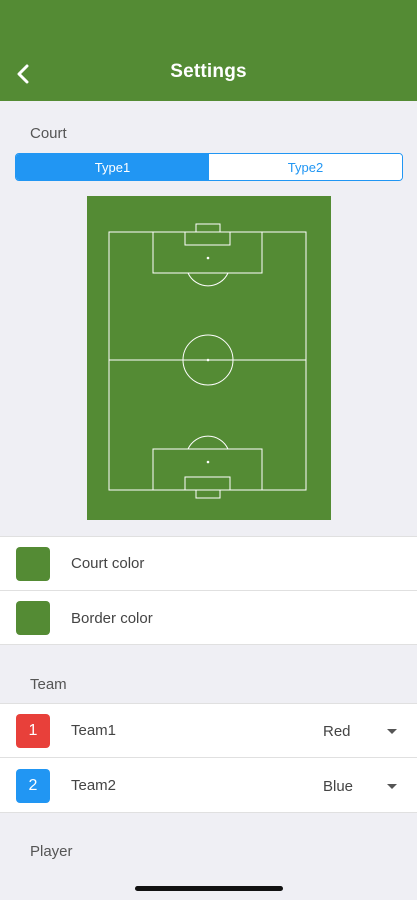 Image resolution: width=417 pixels, height=900 pixels. Describe the element at coordinates (208, 71) in the screenshot. I see `page-title: Settings` at that location.